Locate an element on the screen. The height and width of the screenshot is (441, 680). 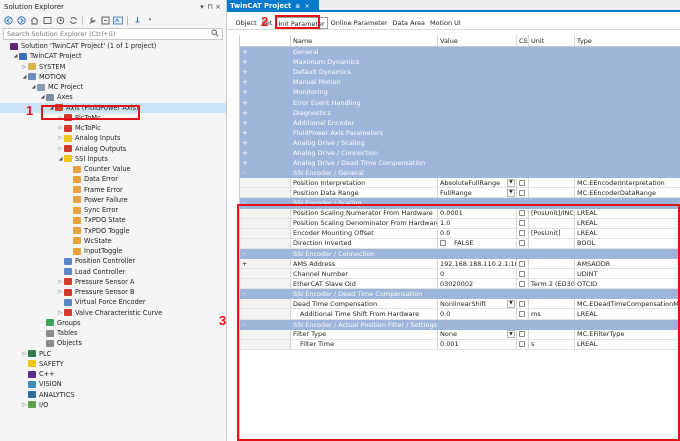
parameter-value: None is located at coordinates (473, 334).